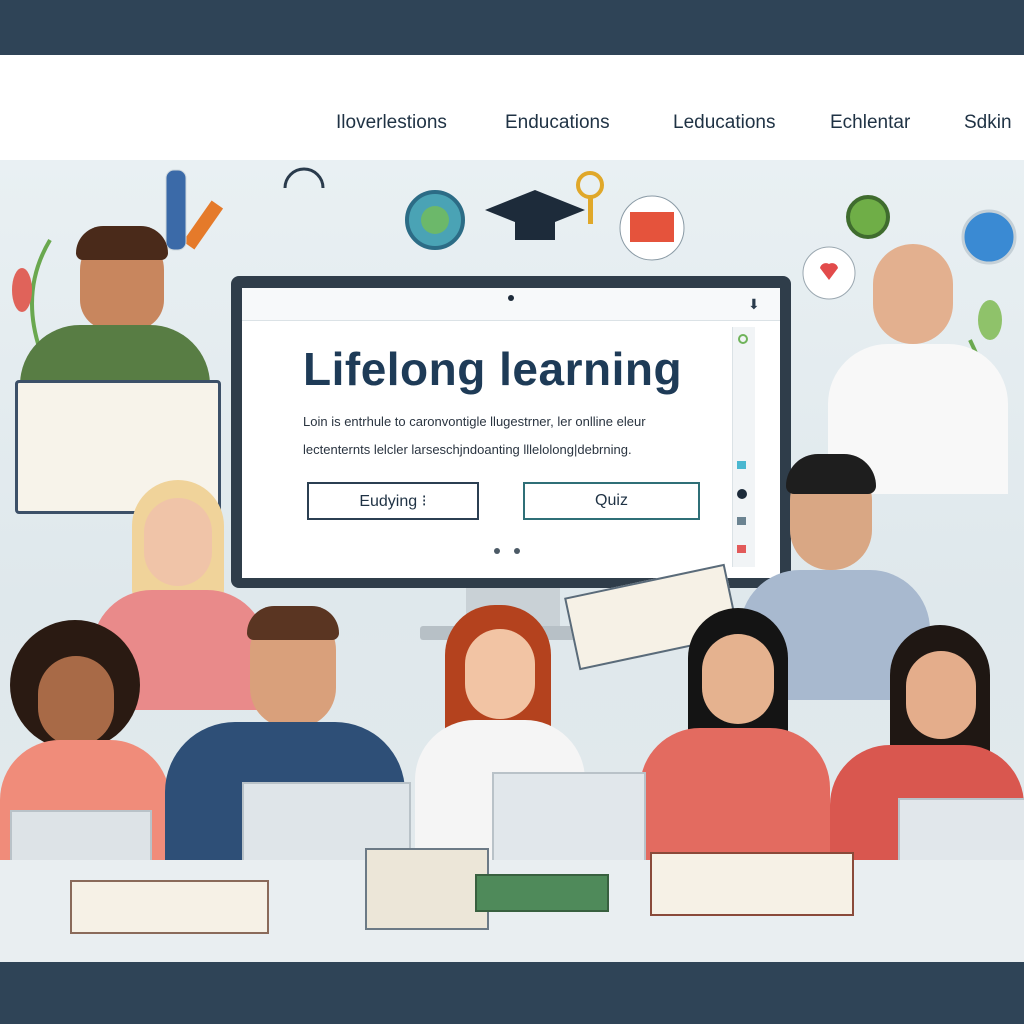 This screenshot has width=1024, height=1024. Describe the element at coordinates (393, 501) in the screenshot. I see `studying-button: Eudying ⁝` at that location.